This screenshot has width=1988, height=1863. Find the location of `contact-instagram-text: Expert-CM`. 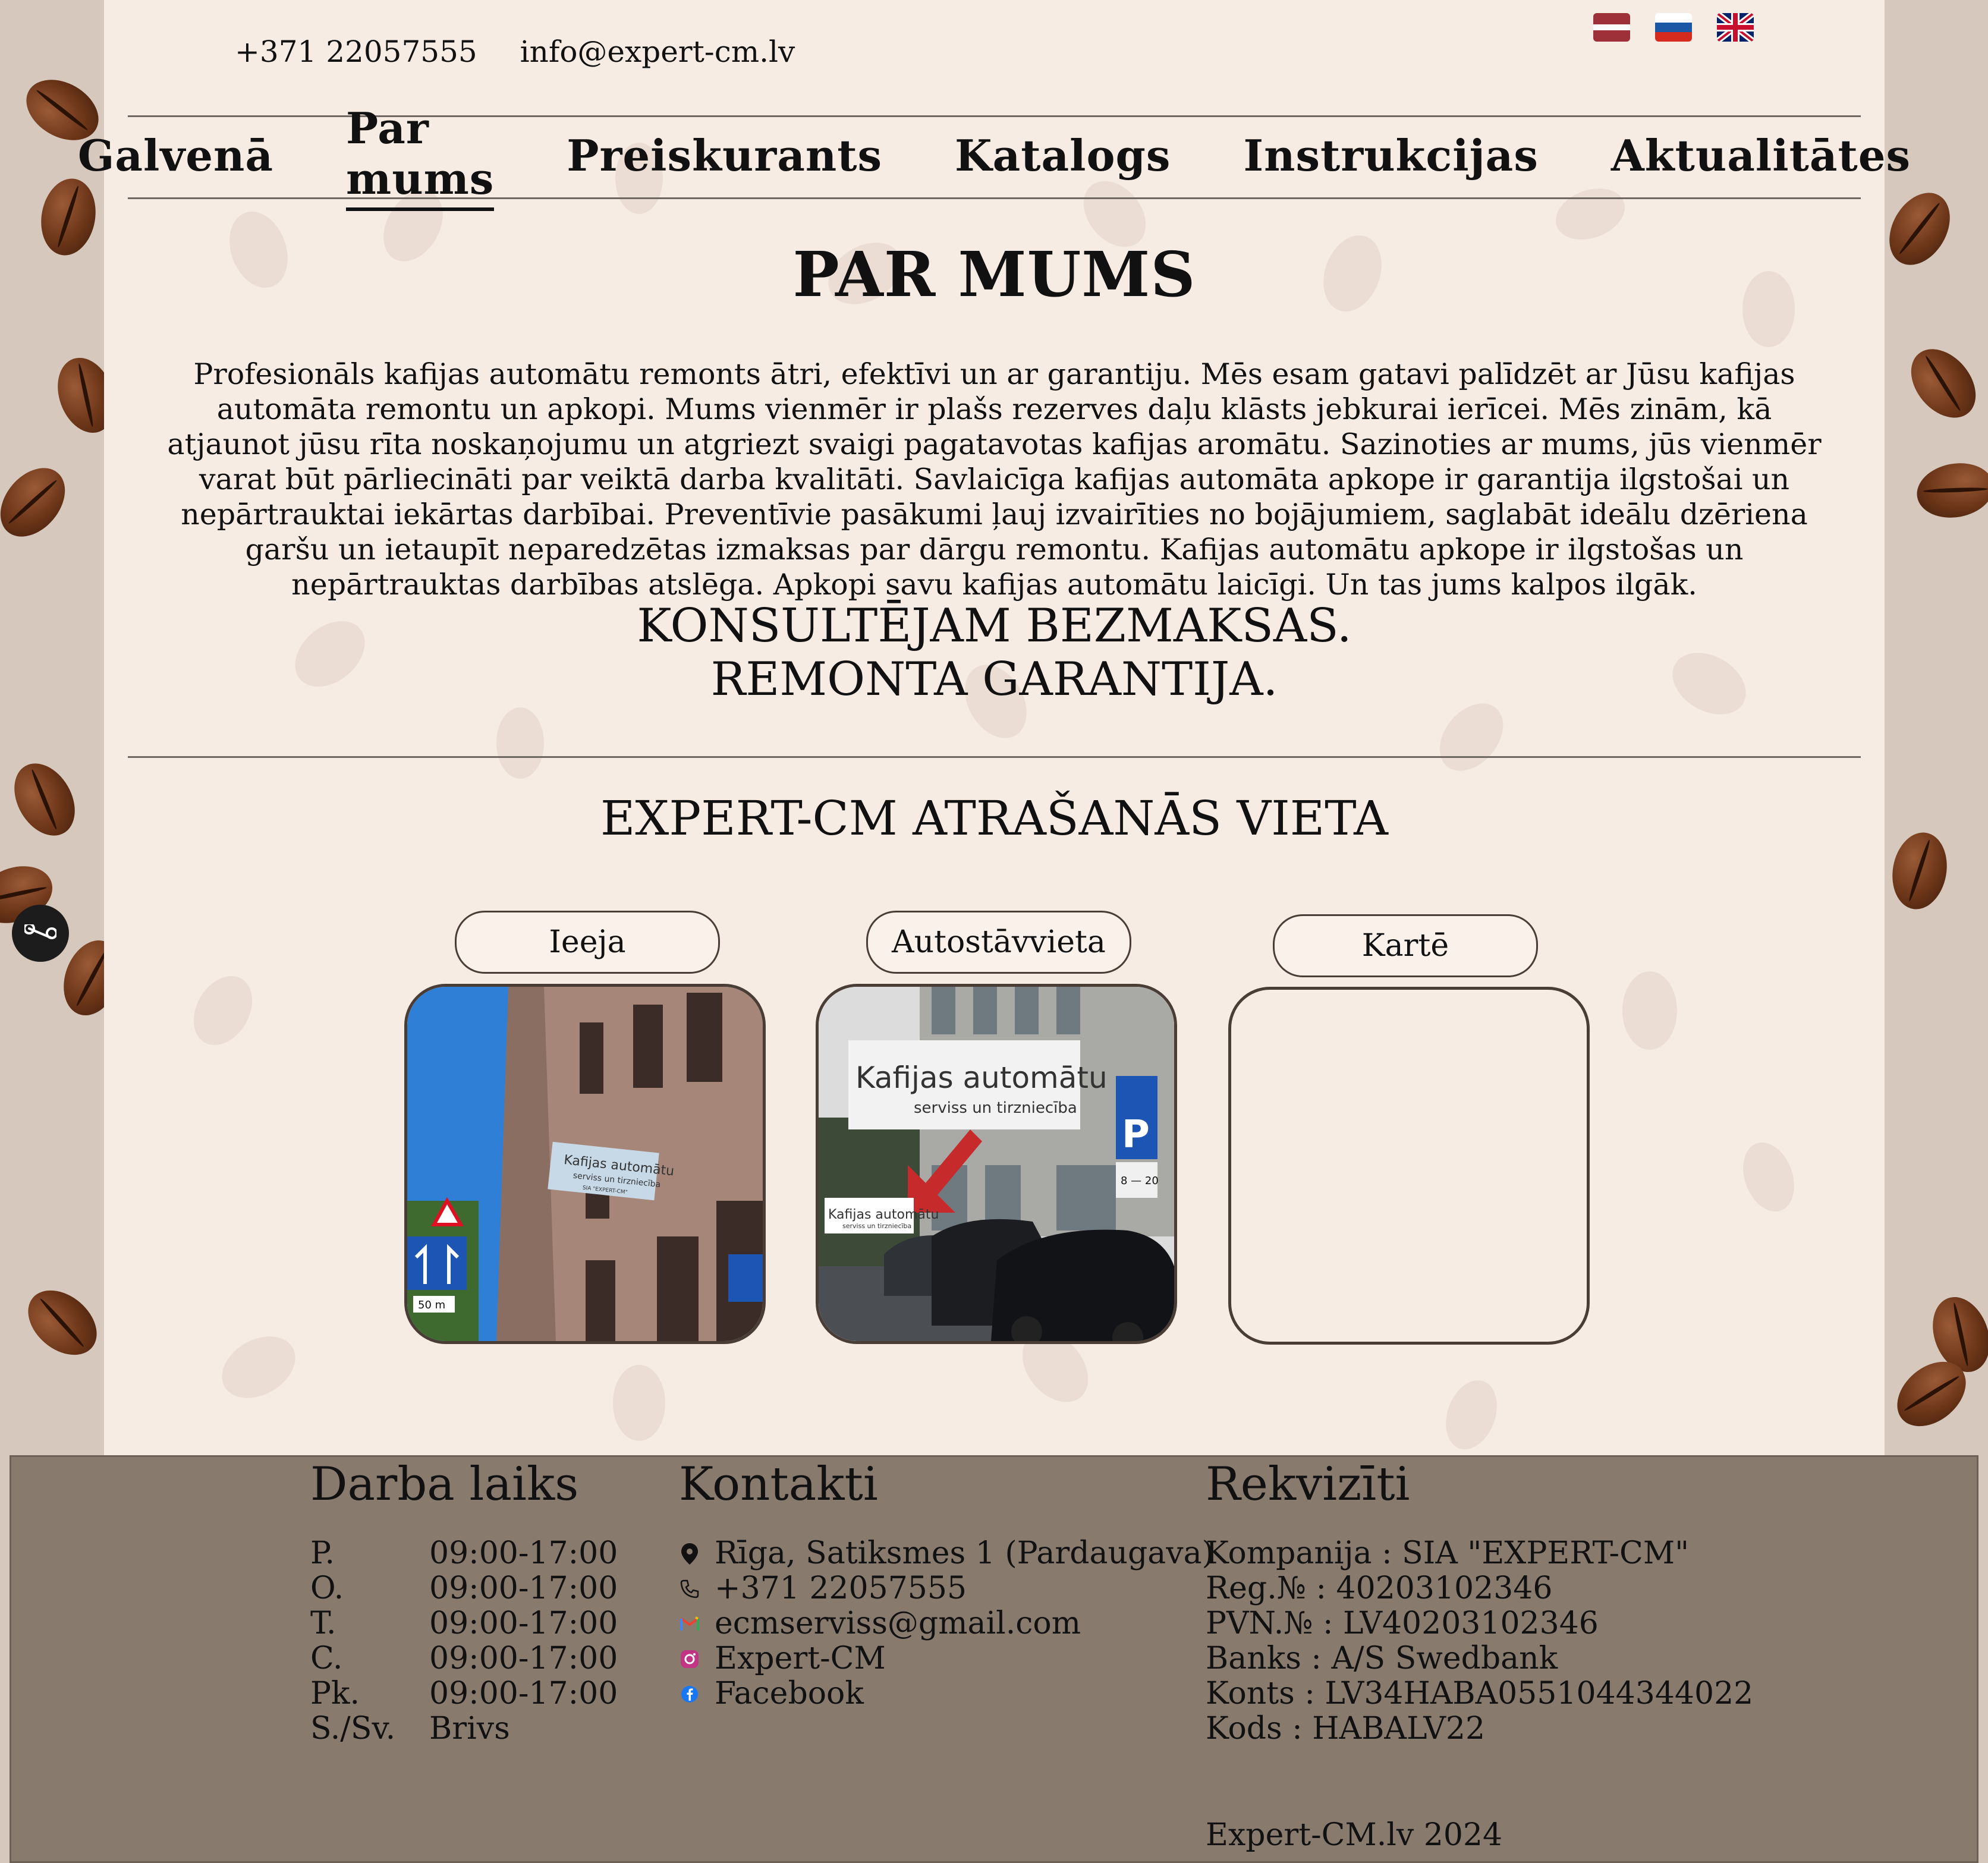

contact-instagram-text: Expert-CM is located at coordinates (800, 1658).